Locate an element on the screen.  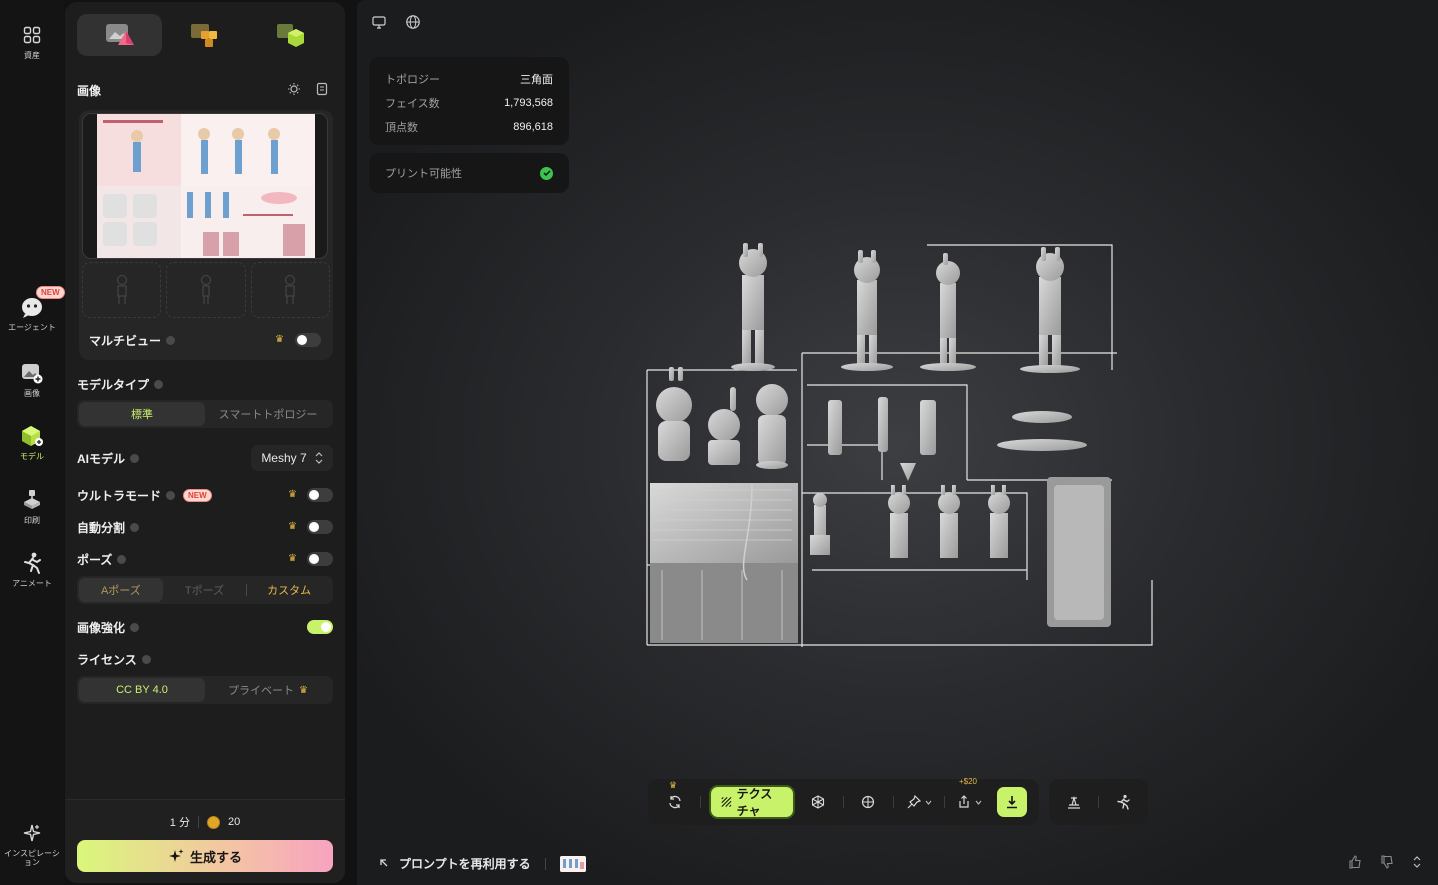
rail-item-inspiration: インスピレーション is located at coordinates (32, 843).